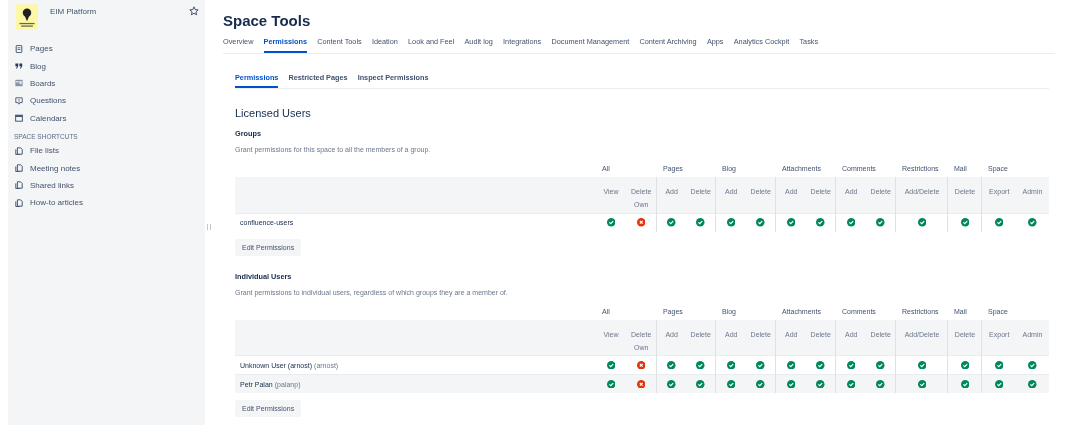 The height and width of the screenshot is (425, 1065). Describe the element at coordinates (19, 118) in the screenshot. I see `calendar-icon` at that location.